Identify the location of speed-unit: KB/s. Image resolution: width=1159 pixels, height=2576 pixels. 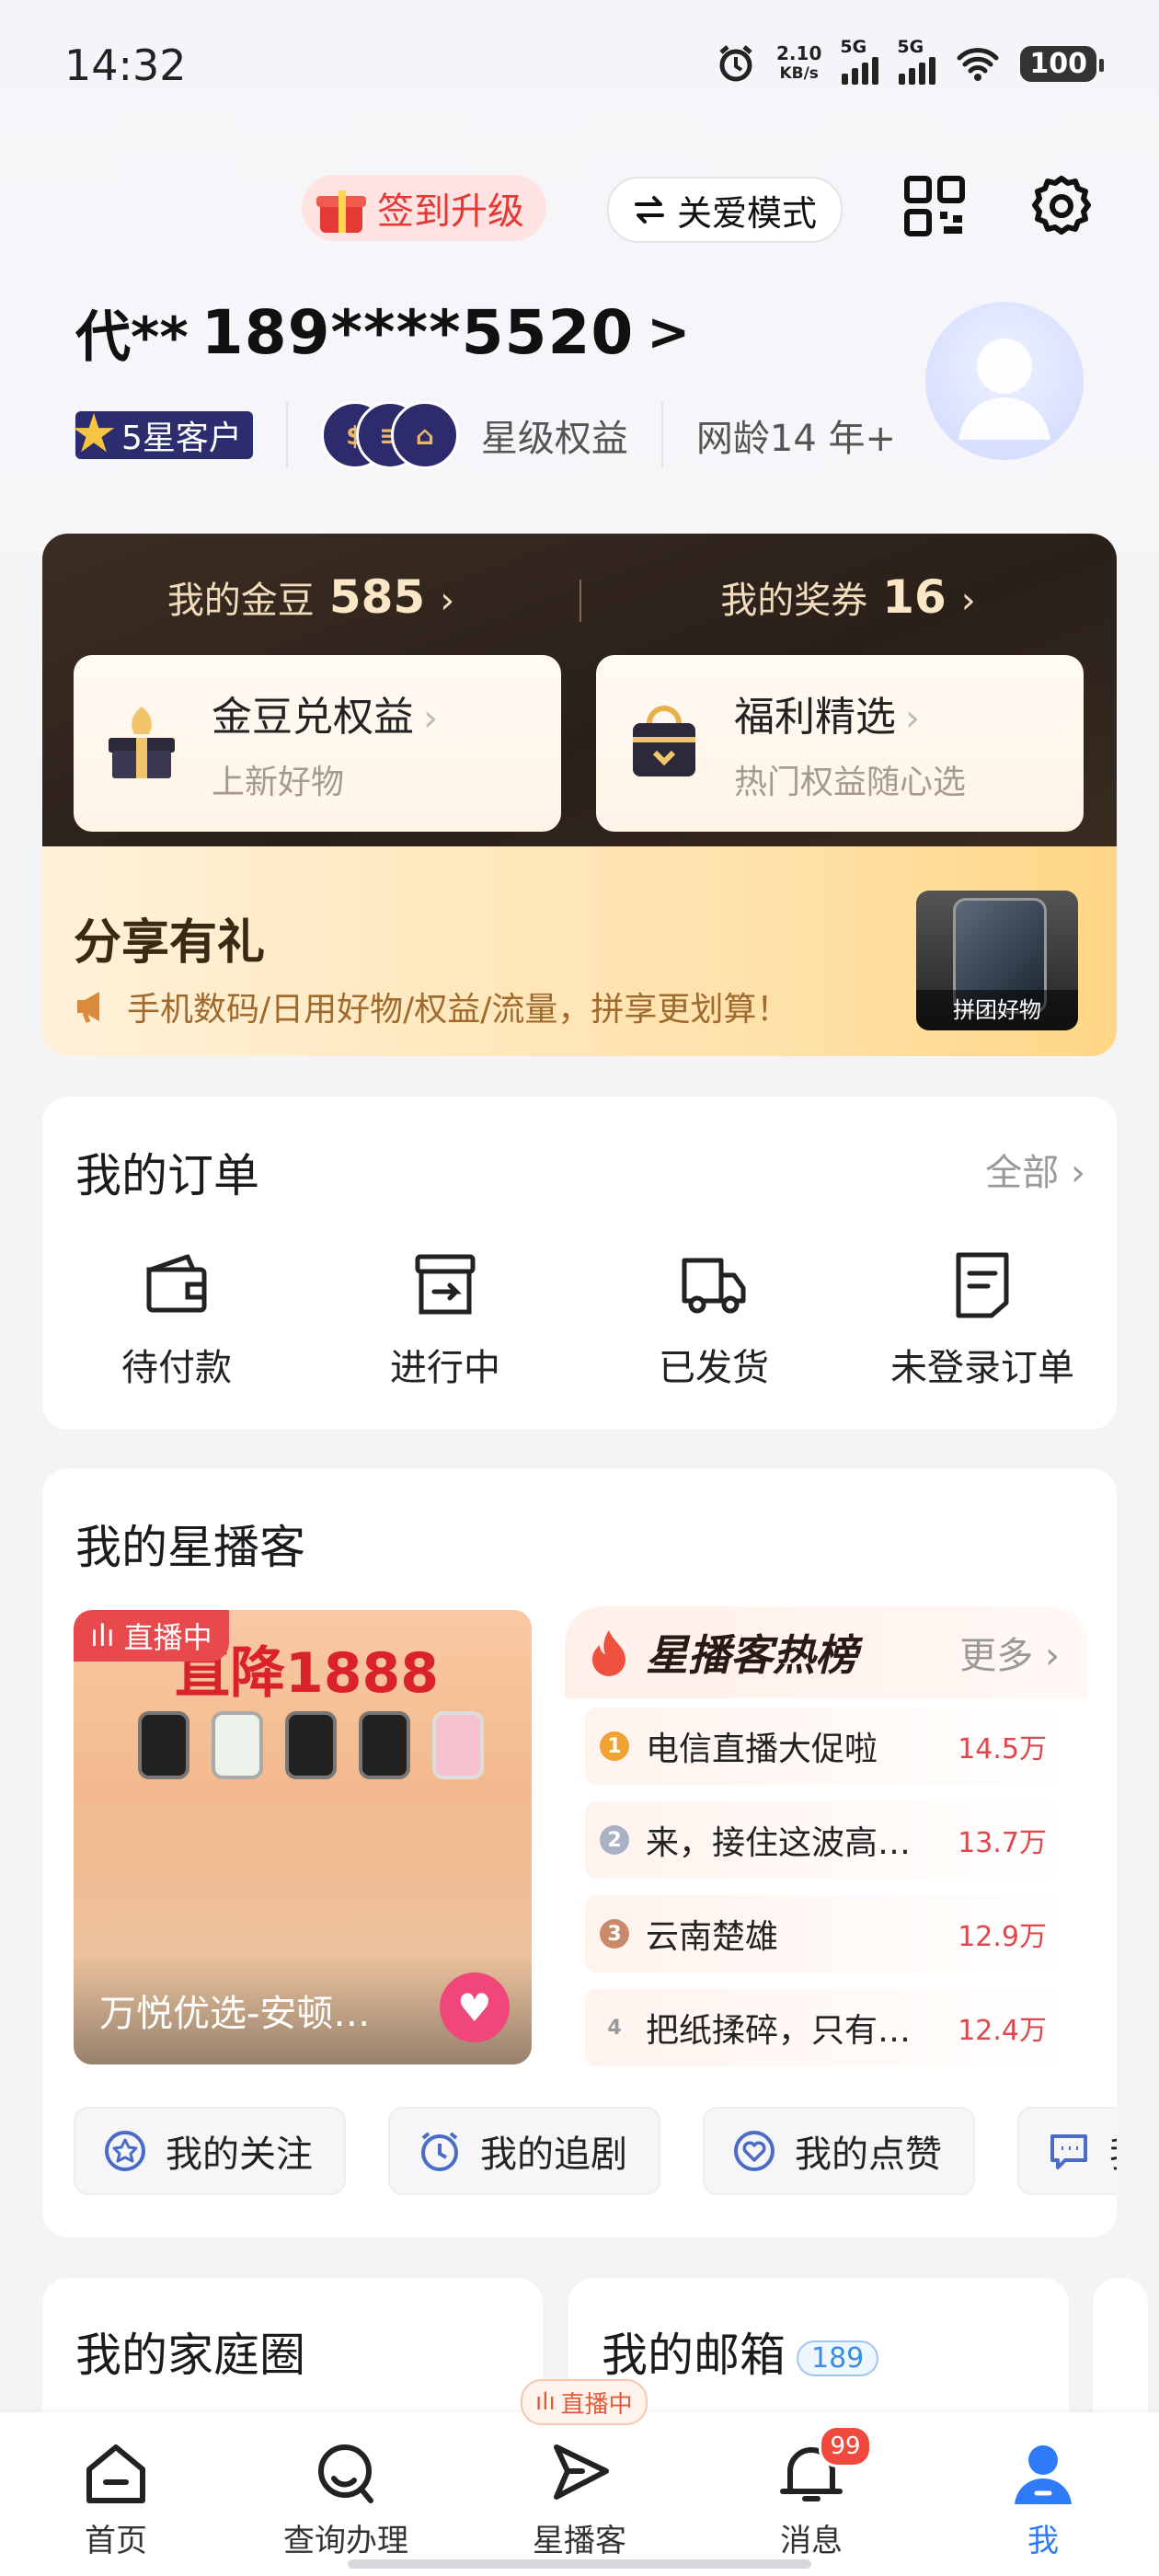
(799, 73).